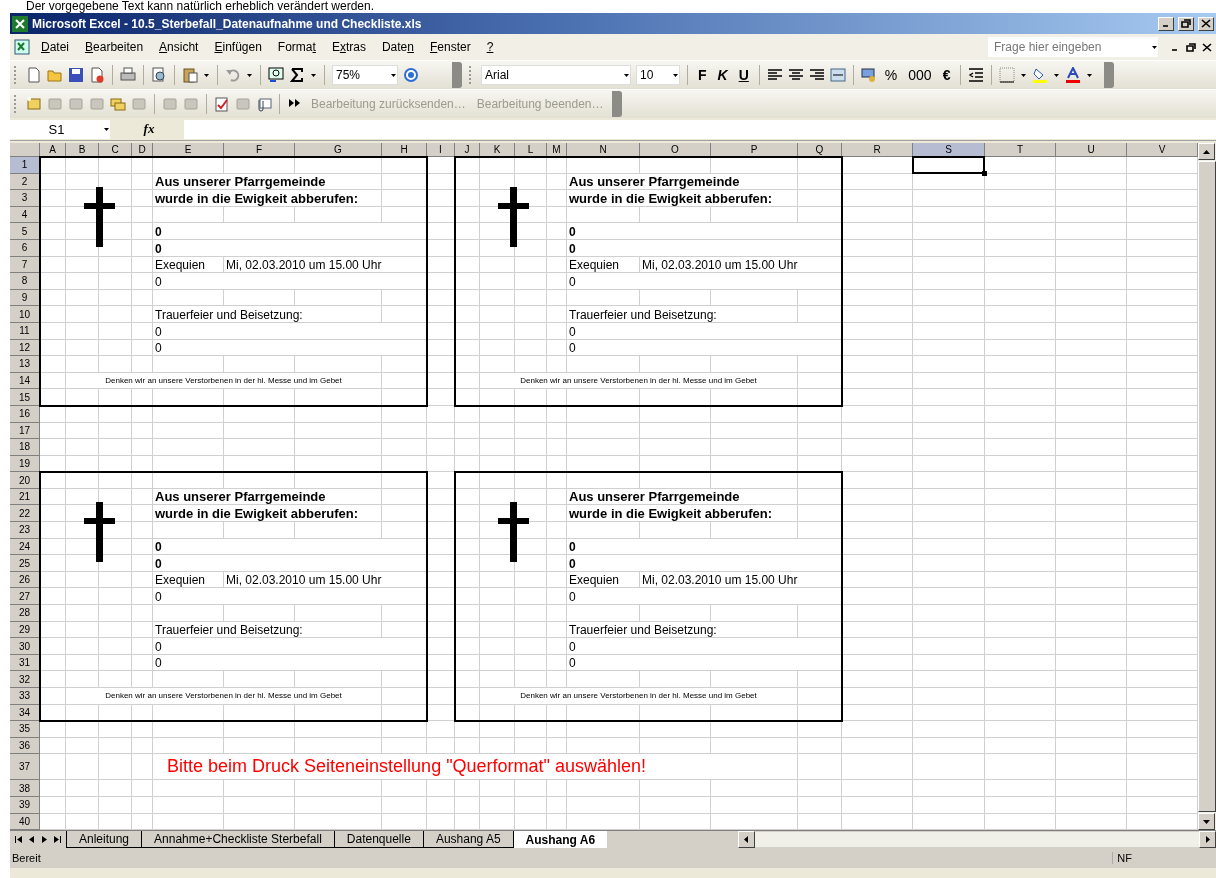 This screenshot has width=1216, height=878. Describe the element at coordinates (57, 840) in the screenshot. I see `last-sheet-icon` at that location.